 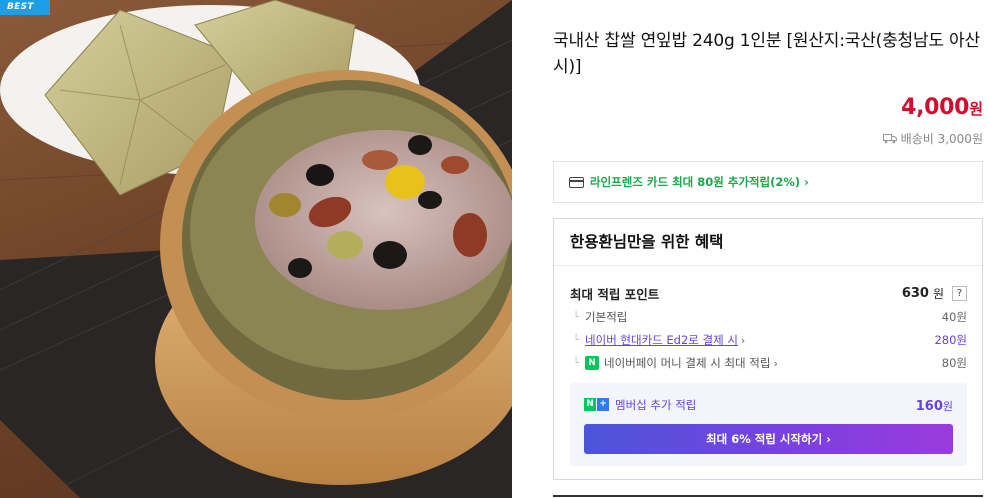 I want to click on shipping-info: 배송비 3,000원, so click(x=932, y=138).